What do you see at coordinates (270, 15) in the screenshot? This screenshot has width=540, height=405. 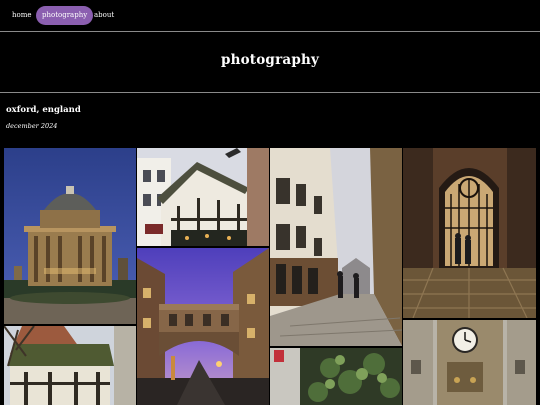 I see `top-nav: home photography about` at bounding box center [270, 15].